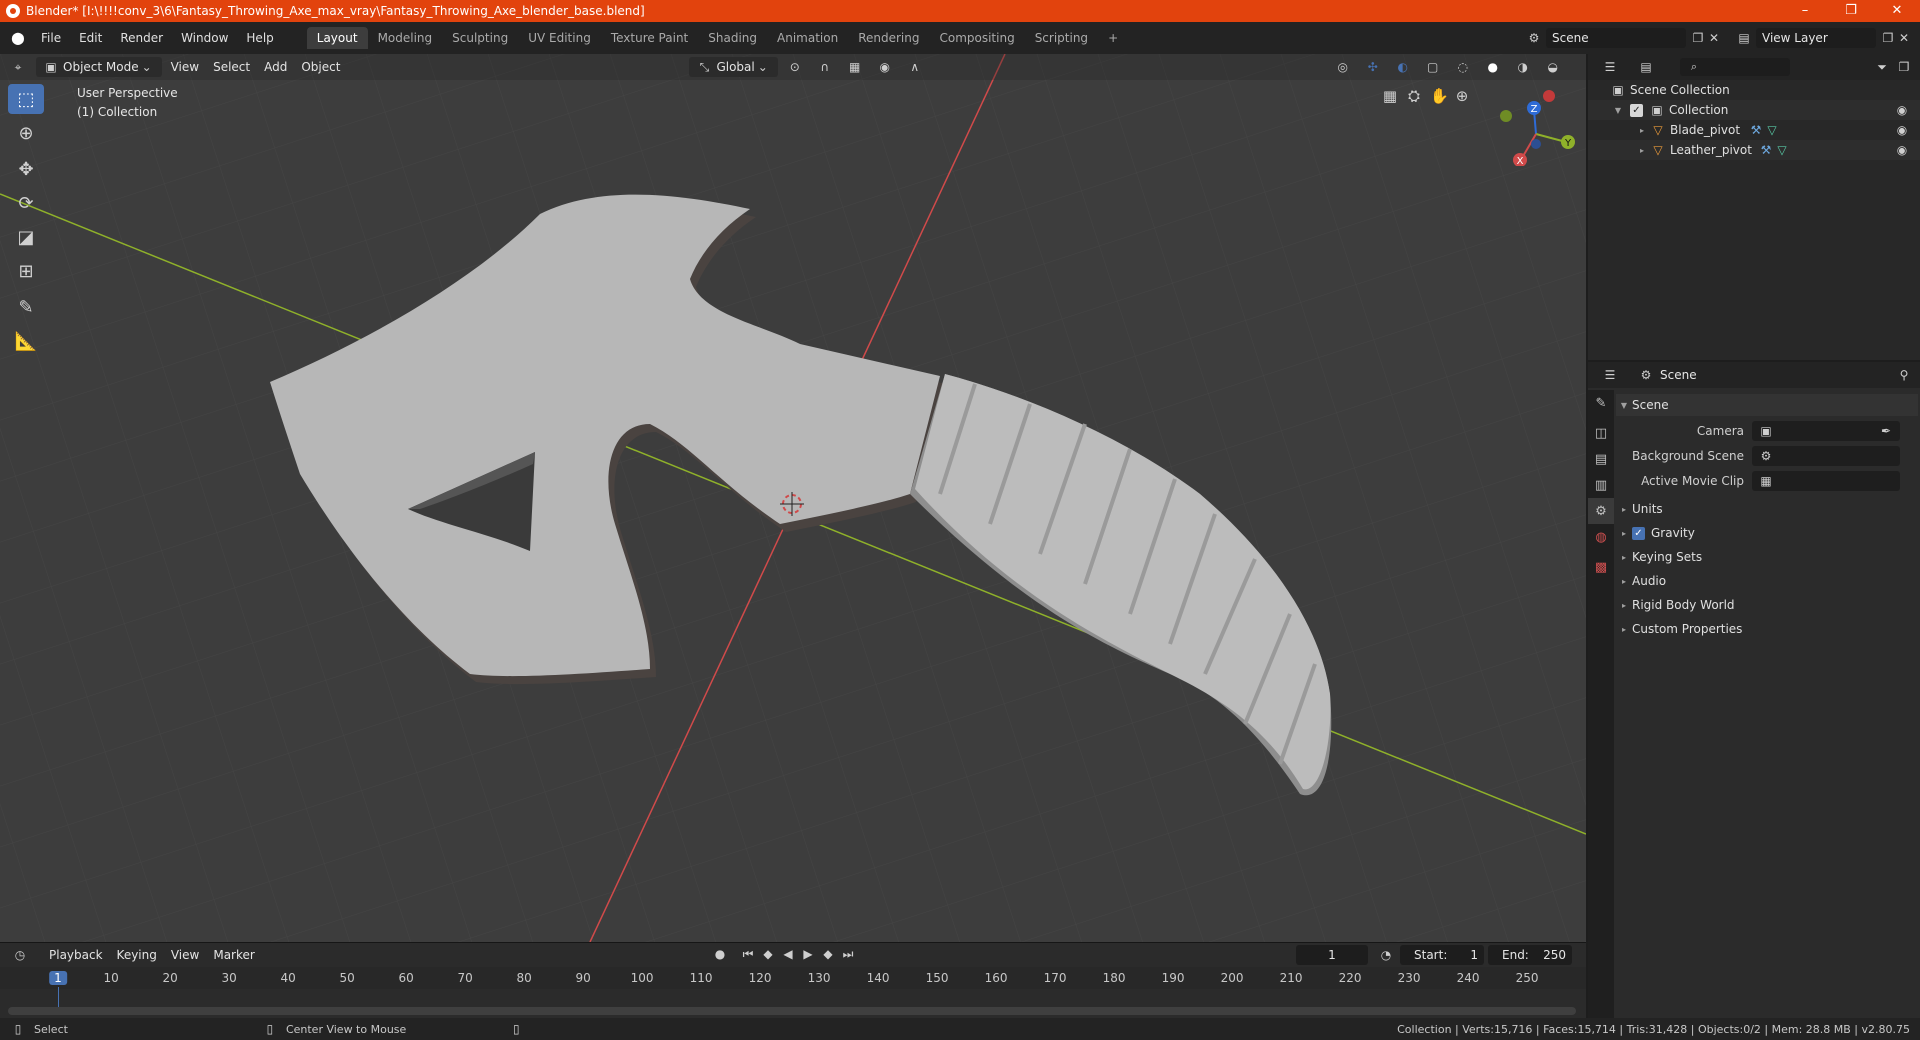 The width and height of the screenshot is (1920, 1040). I want to click on timeline-menu-keying: Keying, so click(137, 955).